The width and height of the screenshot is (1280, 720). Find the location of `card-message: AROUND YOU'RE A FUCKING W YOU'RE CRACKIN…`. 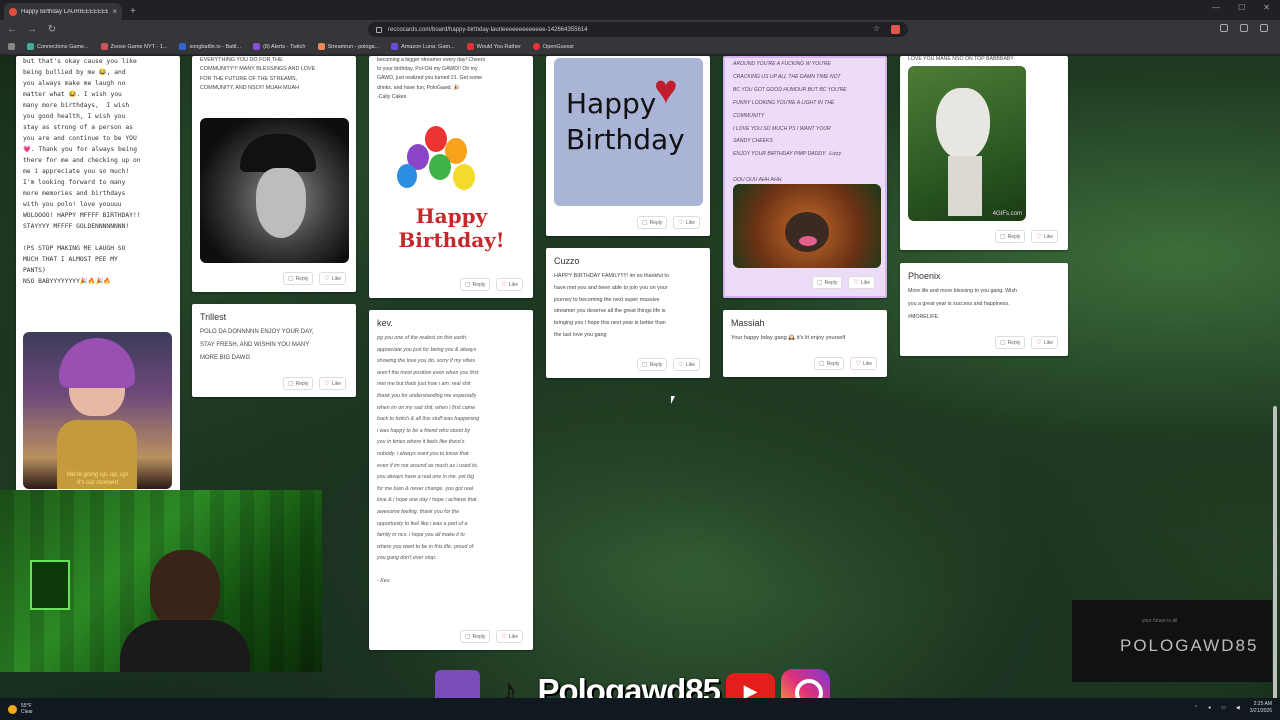

card-message: AROUND YOU'RE A FUCKING W YOU'RE CRACKIN… is located at coordinates (790, 122).